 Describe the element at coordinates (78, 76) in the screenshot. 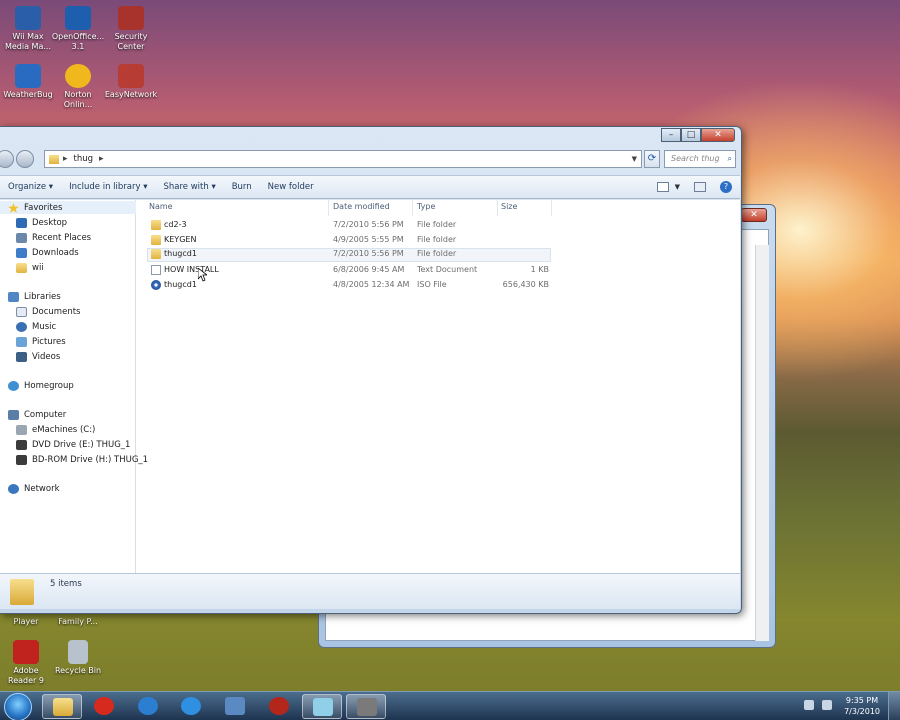

I see `norton-icon` at that location.